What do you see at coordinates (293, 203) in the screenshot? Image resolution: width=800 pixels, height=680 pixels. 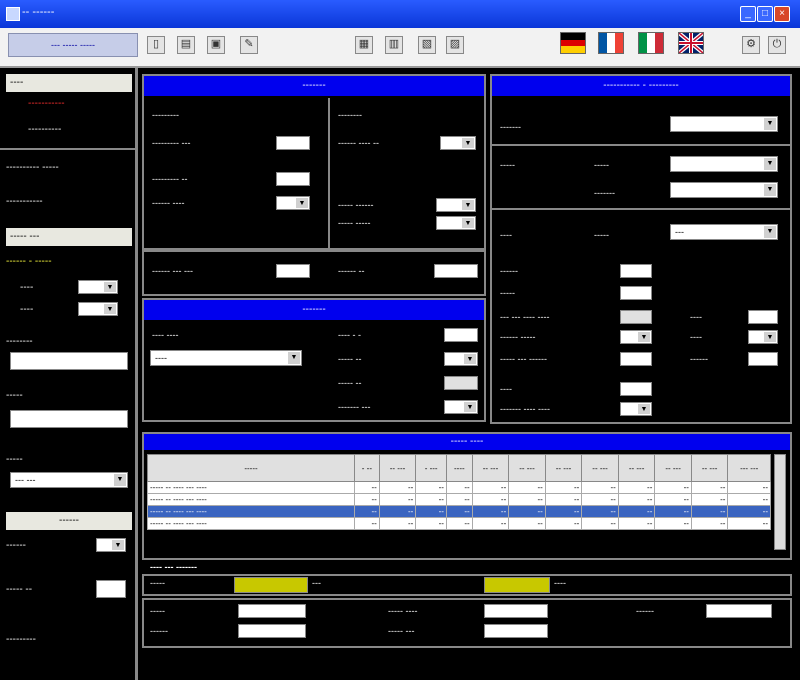 I see `calc-input-3: ▼` at bounding box center [293, 203].